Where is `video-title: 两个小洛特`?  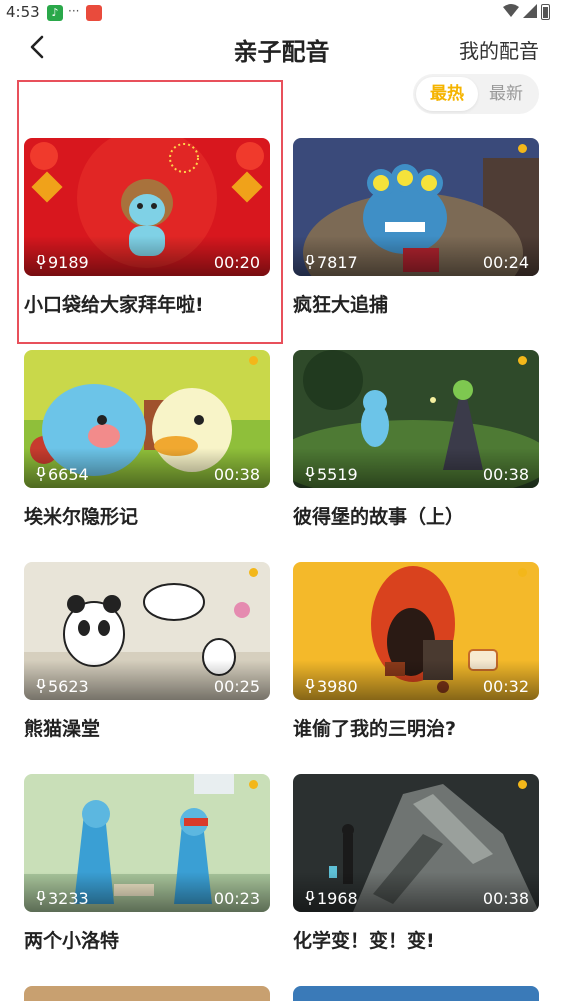 video-title: 两个小洛特 is located at coordinates (72, 941).